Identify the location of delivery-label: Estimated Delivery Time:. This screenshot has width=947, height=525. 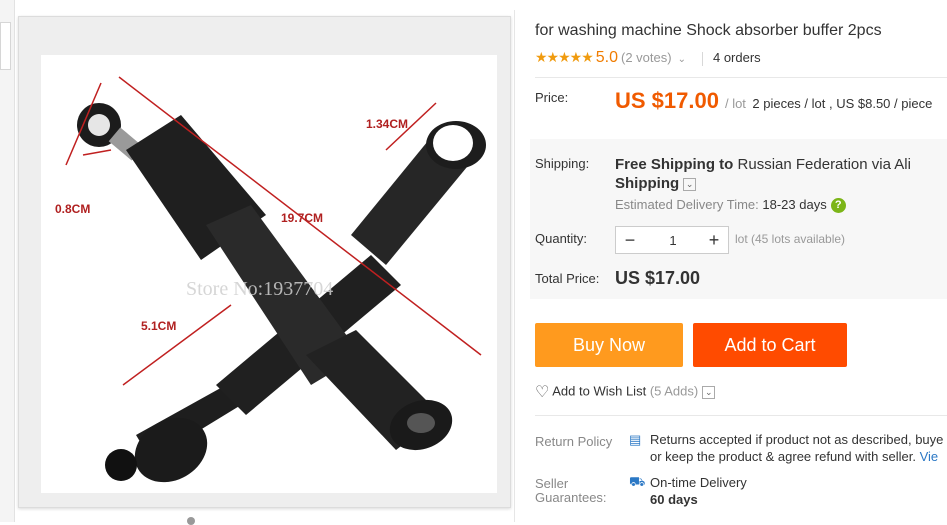
(687, 204).